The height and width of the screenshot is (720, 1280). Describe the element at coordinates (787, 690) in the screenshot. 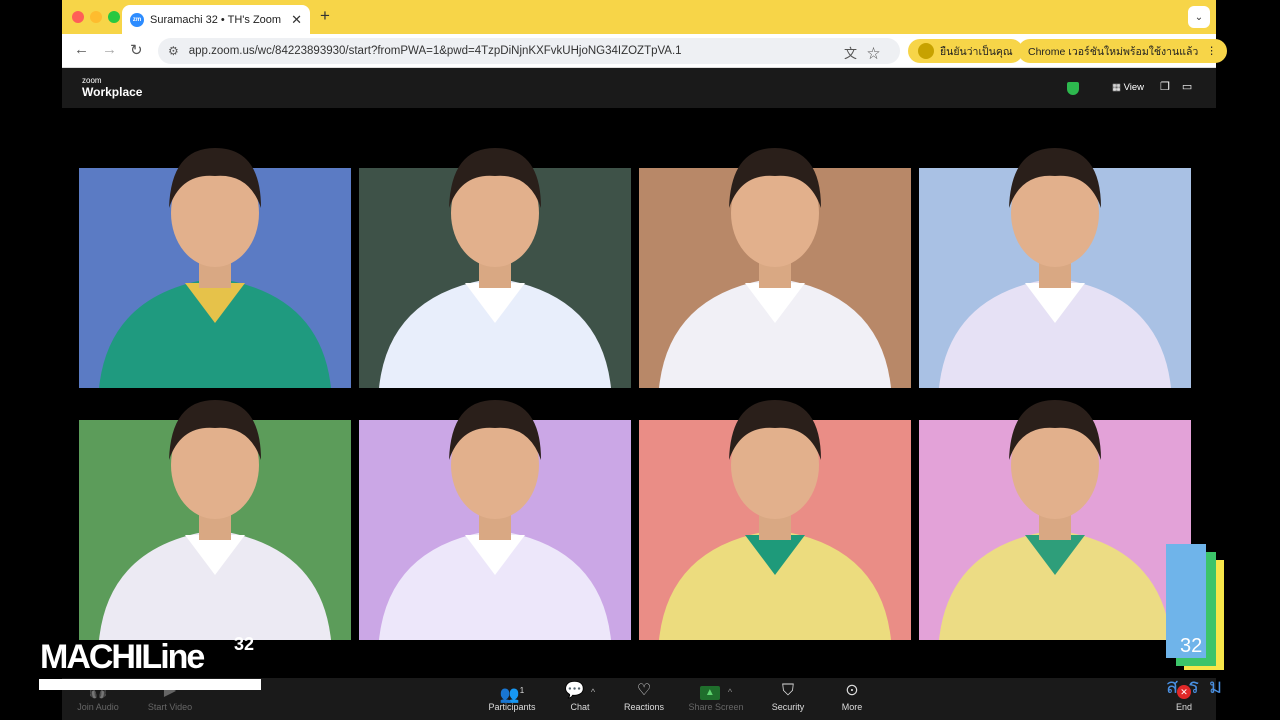

I see `shield-icon: ⛉` at that location.